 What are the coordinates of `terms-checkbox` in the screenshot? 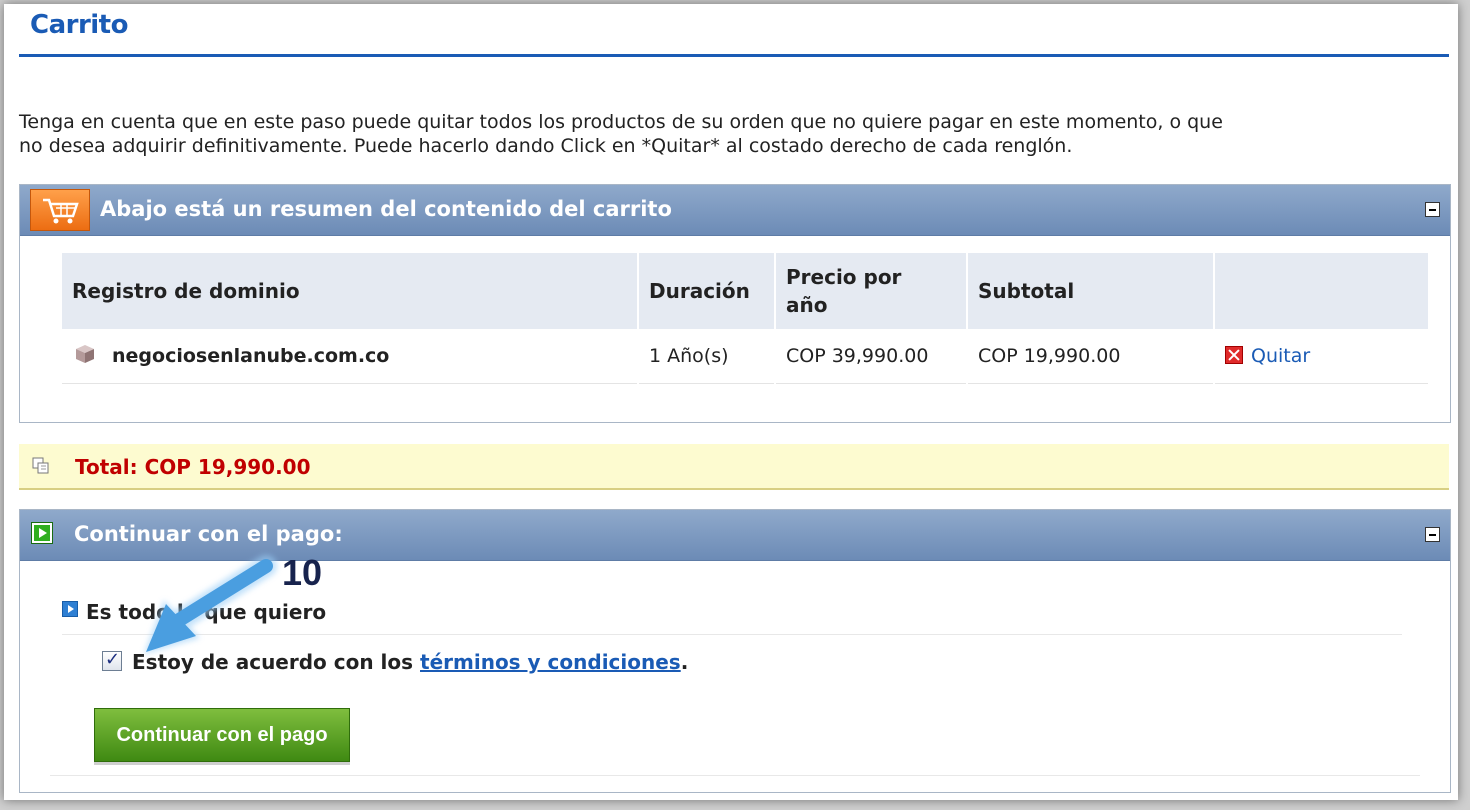 It's located at (112, 660).